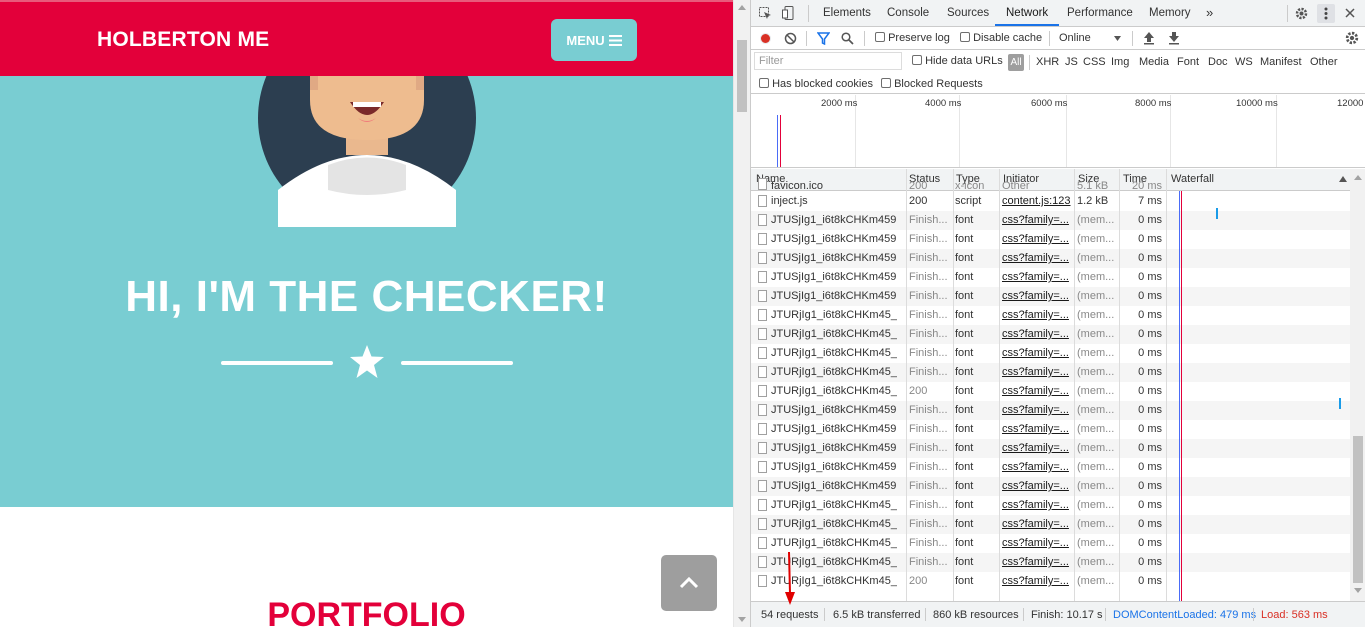 The width and height of the screenshot is (1365, 627). What do you see at coordinates (847, 13) in the screenshot?
I see `tab-elements: Elements` at bounding box center [847, 13].